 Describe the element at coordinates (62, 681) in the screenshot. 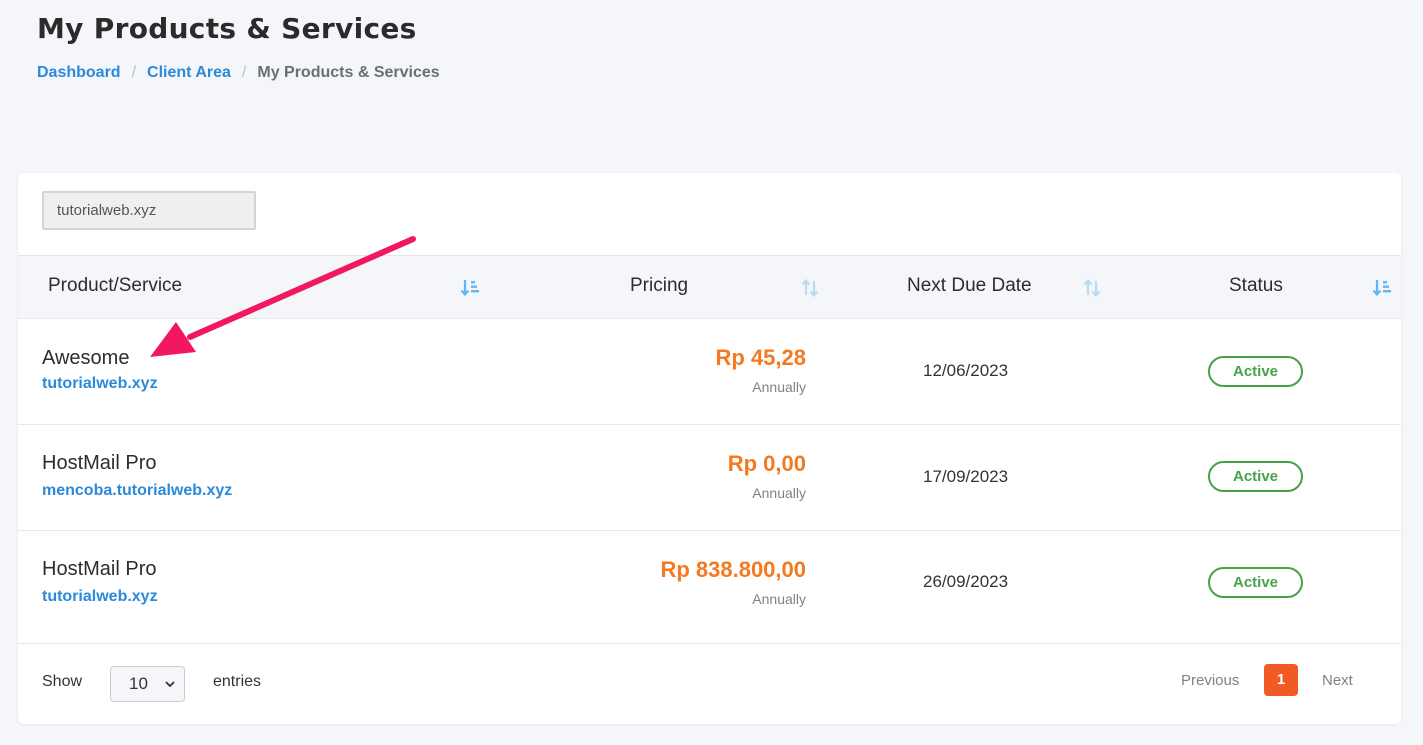

I see `show-label: Show` at that location.